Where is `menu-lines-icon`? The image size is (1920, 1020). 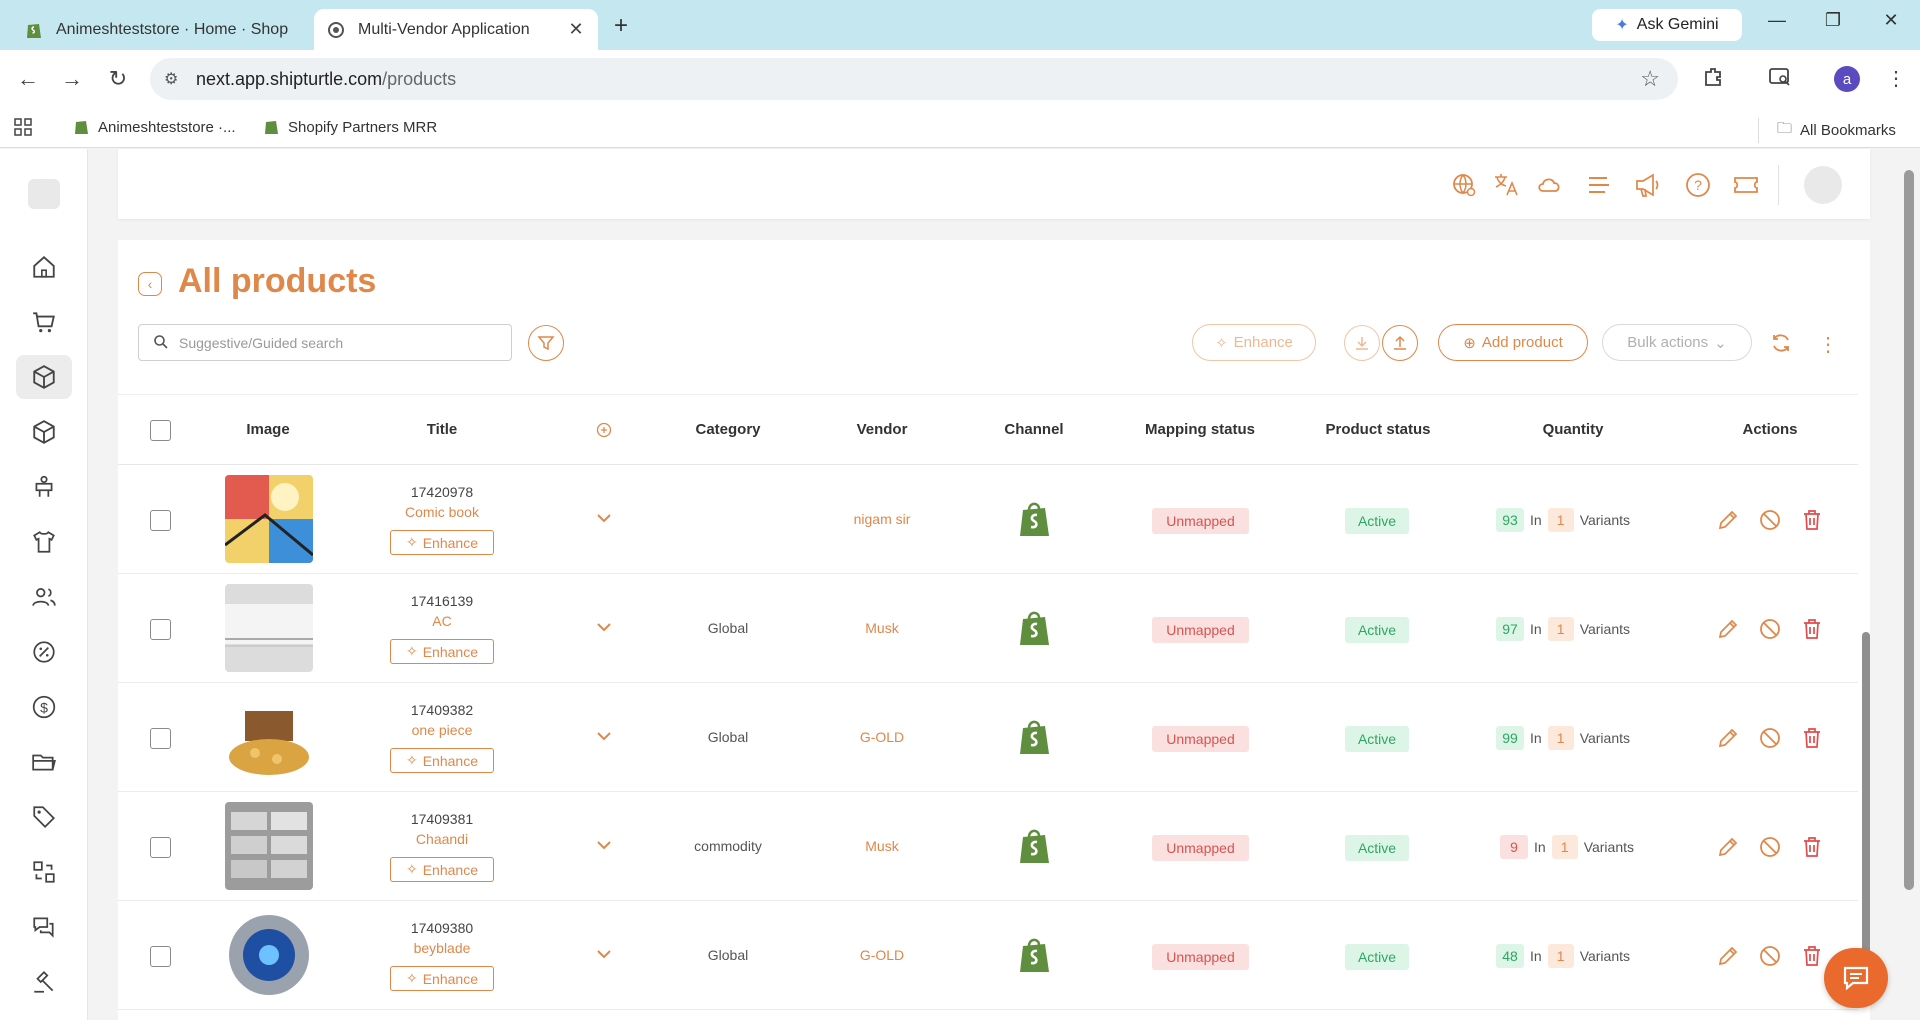
menu-lines-icon is located at coordinates (1599, 185).